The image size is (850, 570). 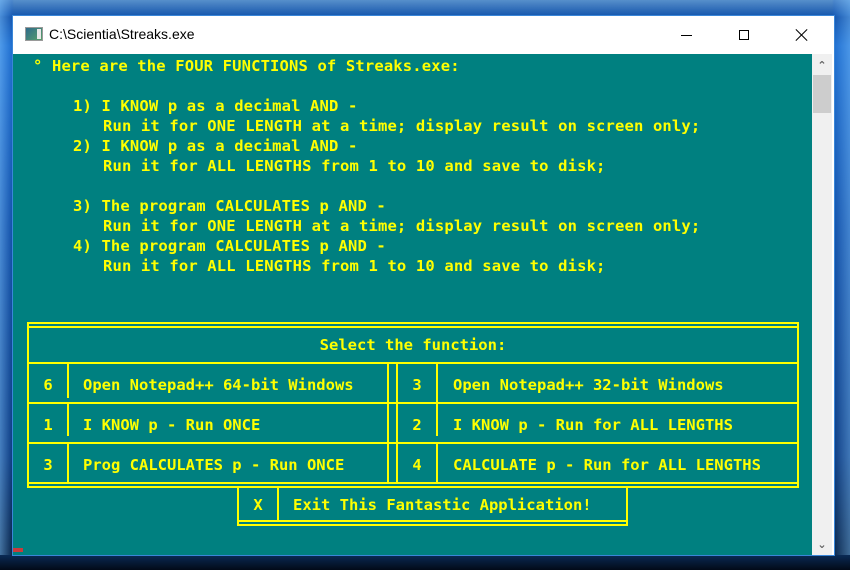 What do you see at coordinates (607, 465) in the screenshot?
I see `menu-option-label: CALCULATE p - Run for ALL LENGTHS` at bounding box center [607, 465].